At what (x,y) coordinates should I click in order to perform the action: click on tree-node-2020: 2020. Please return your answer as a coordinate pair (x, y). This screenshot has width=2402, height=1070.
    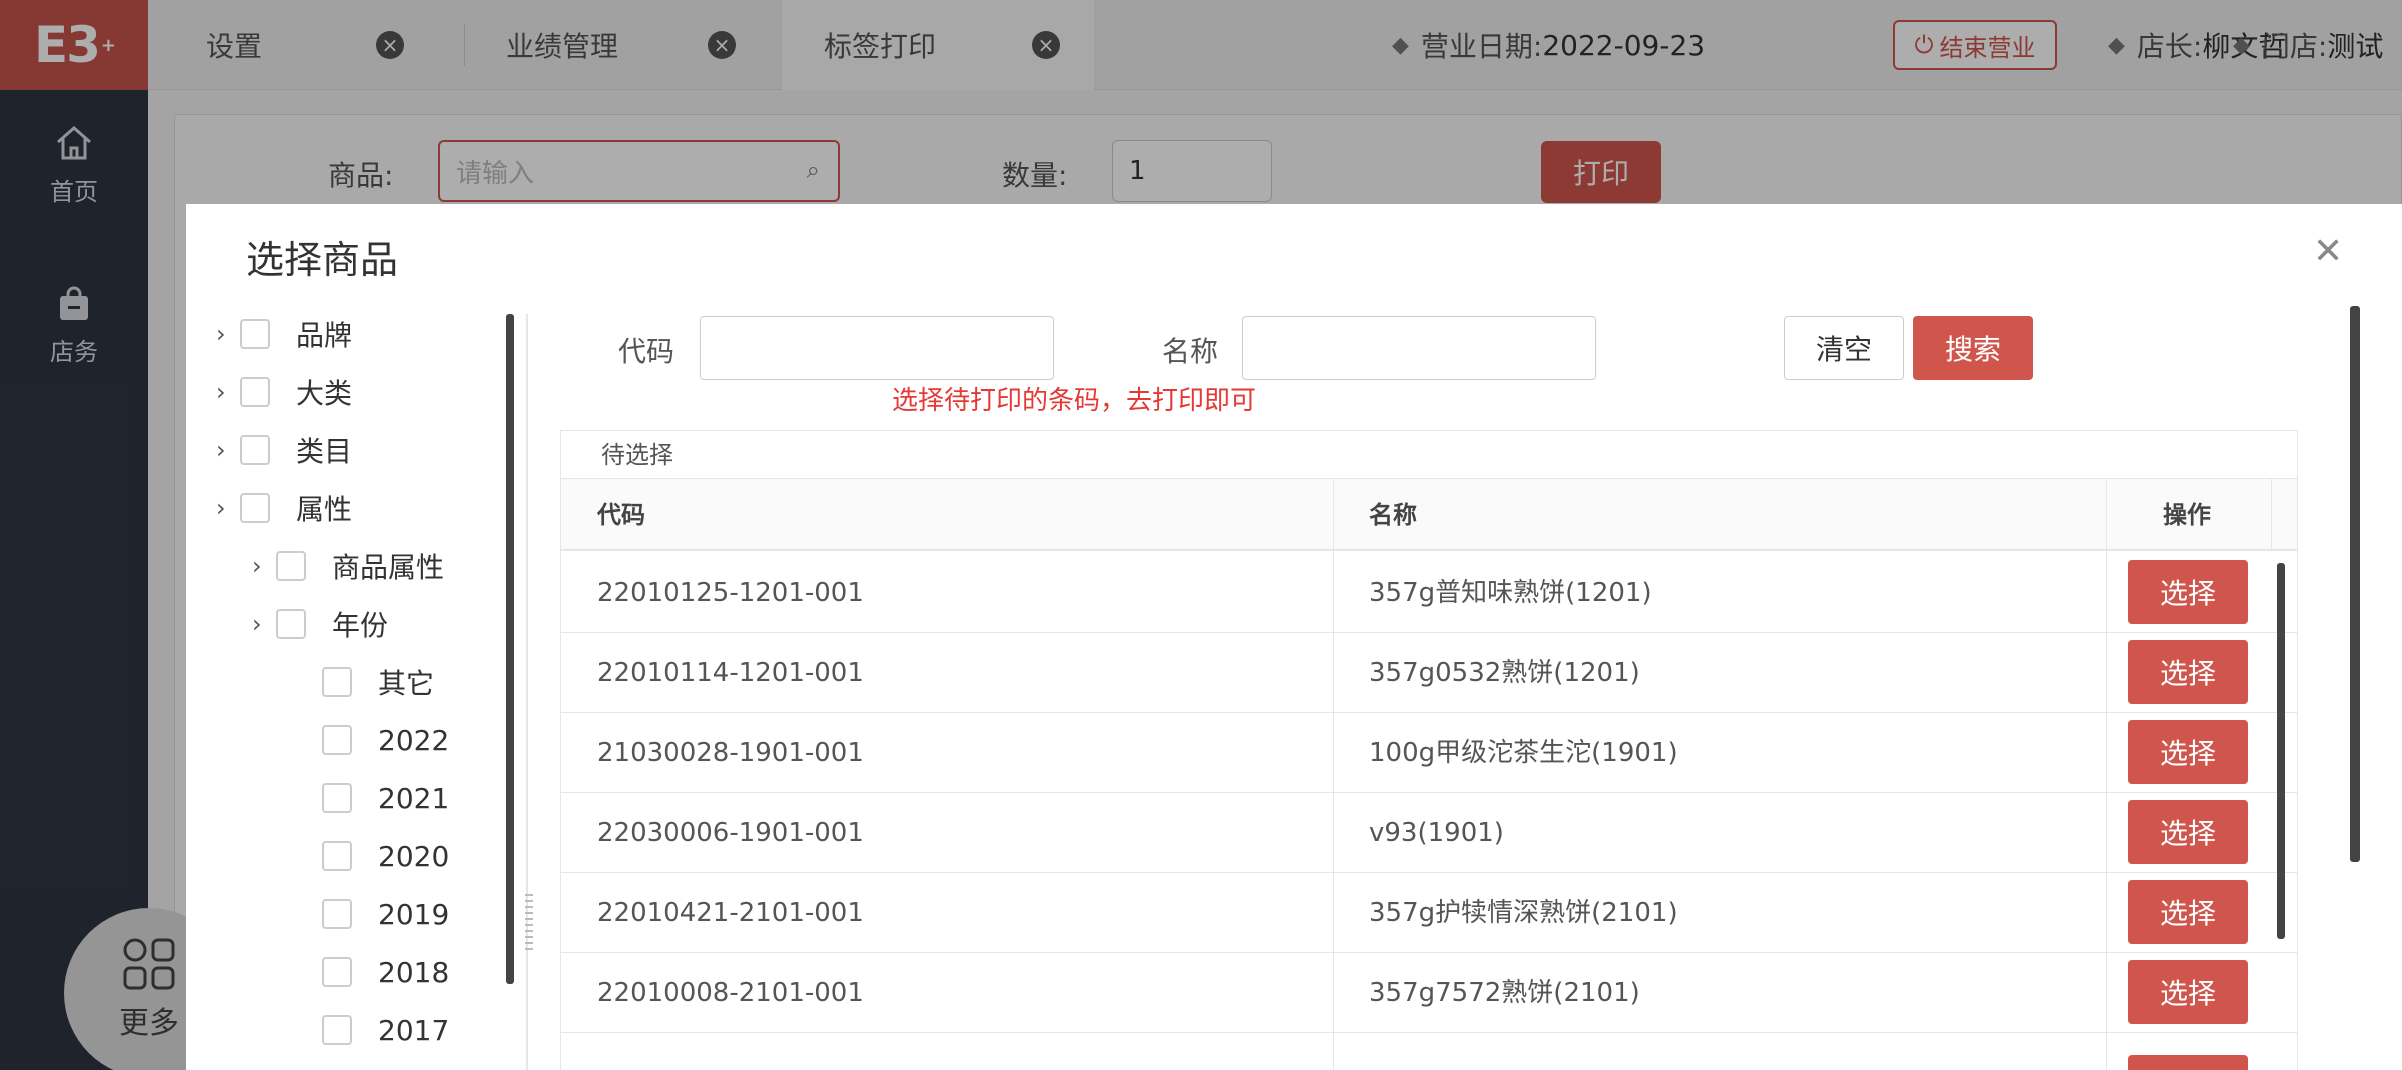
    Looking at the image, I should click on (385, 856).